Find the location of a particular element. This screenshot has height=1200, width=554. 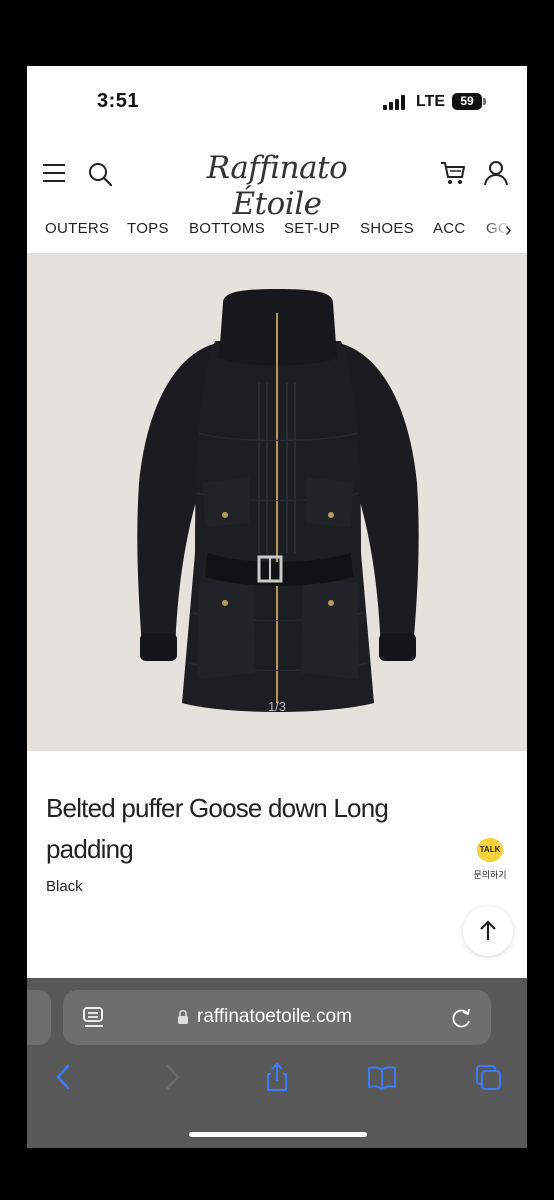

user-icon is located at coordinates (496, 173).